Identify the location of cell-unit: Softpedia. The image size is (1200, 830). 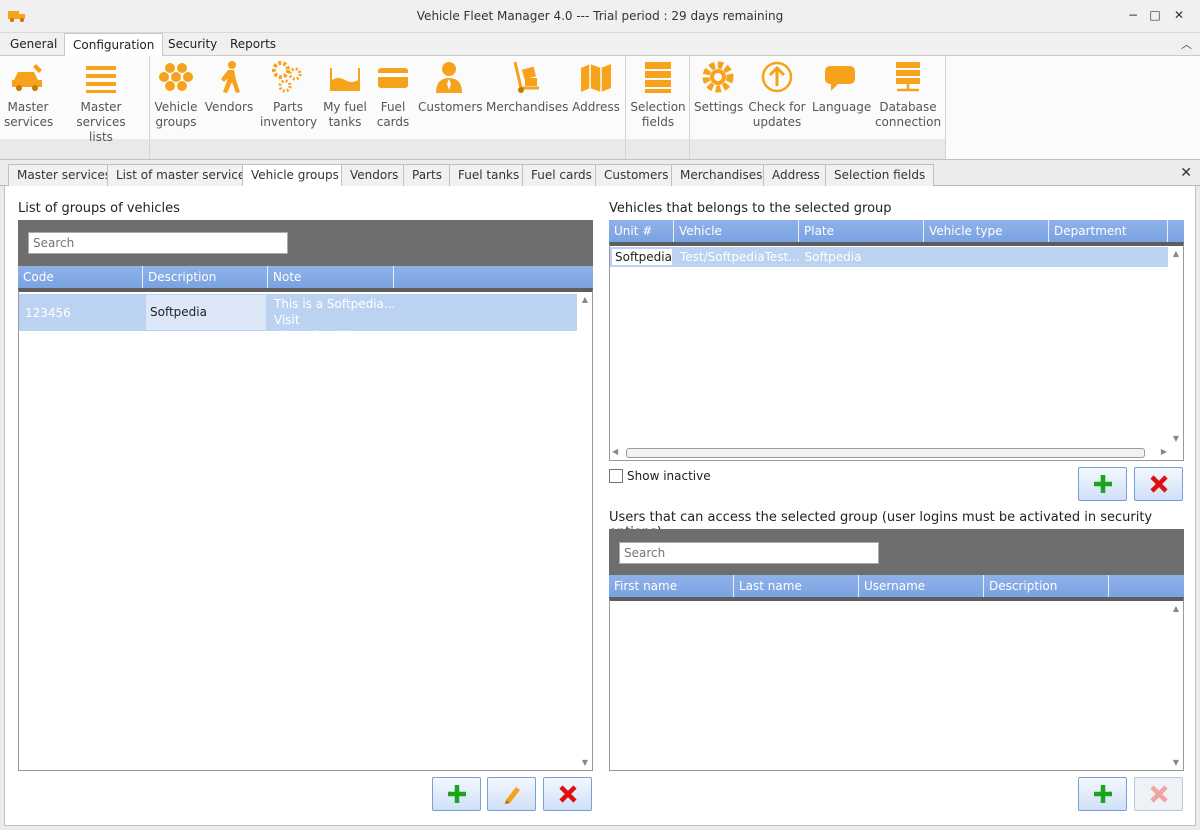
(642, 257).